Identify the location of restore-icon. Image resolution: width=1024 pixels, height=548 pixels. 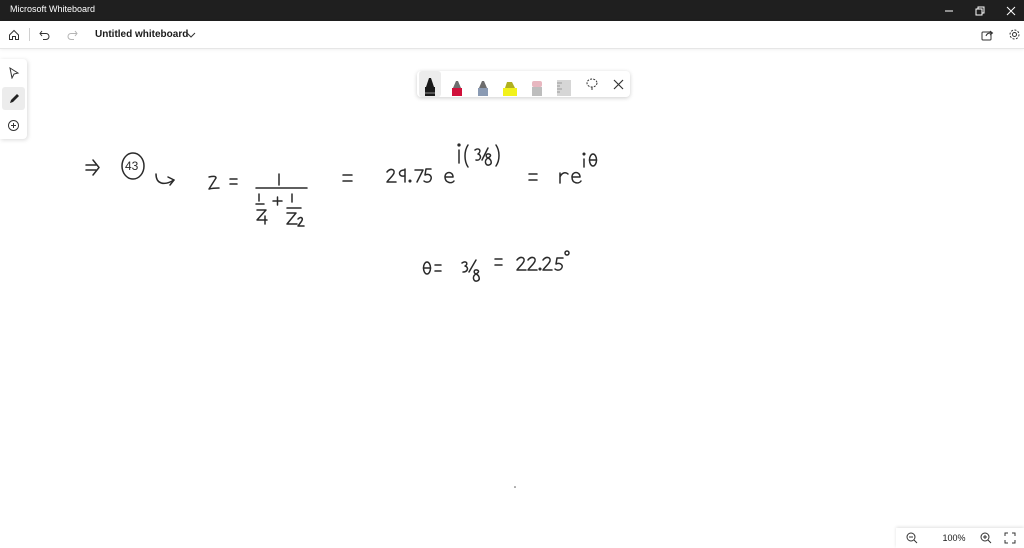
(980, 10).